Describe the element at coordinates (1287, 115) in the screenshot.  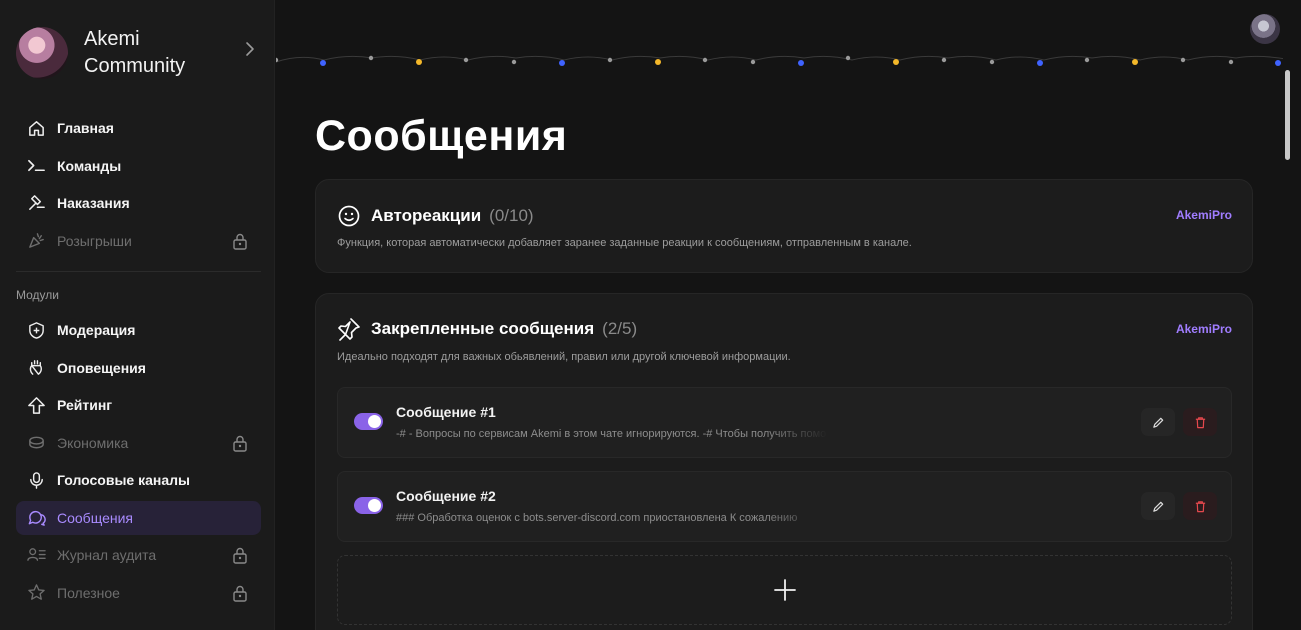
I see `scrollbar-thumb` at that location.